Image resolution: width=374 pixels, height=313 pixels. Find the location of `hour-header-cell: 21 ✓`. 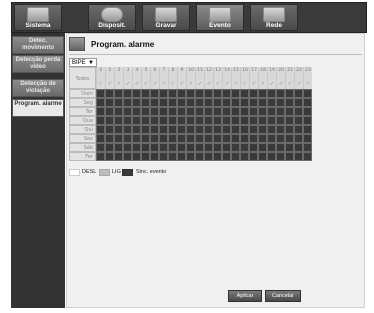

hour-header-cell: 21 ✓ is located at coordinates (289, 78).